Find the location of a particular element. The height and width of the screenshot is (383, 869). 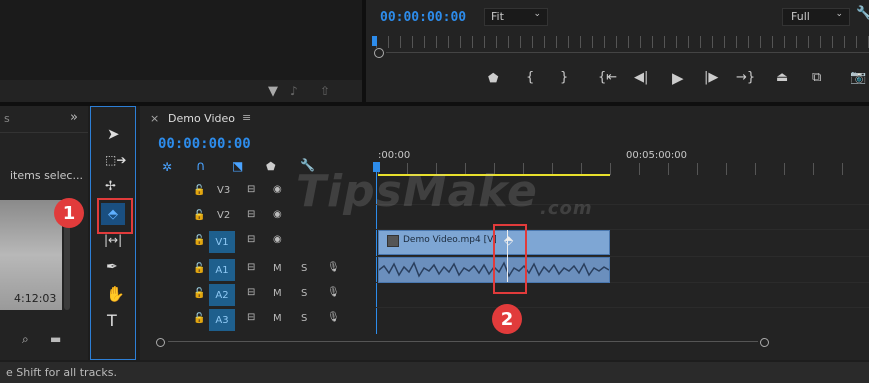

track-target-a1: A1 is located at coordinates (222, 270).